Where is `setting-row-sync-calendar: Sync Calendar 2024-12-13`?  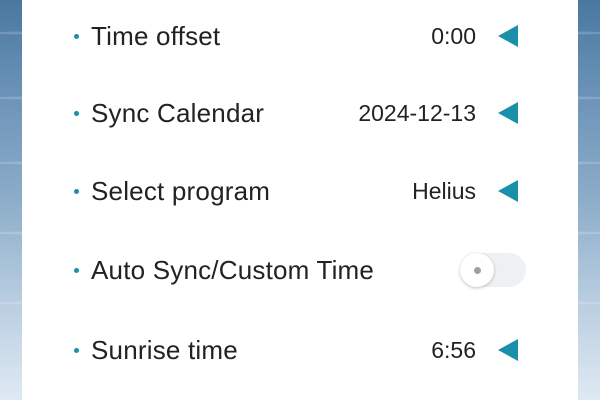
setting-row-sync-calendar: Sync Calendar 2024-12-13 is located at coordinates (300, 113).